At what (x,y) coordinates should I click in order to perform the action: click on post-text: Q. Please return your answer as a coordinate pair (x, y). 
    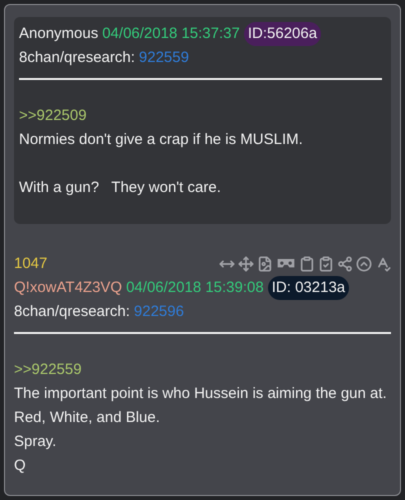
    Looking at the image, I should click on (20, 466).